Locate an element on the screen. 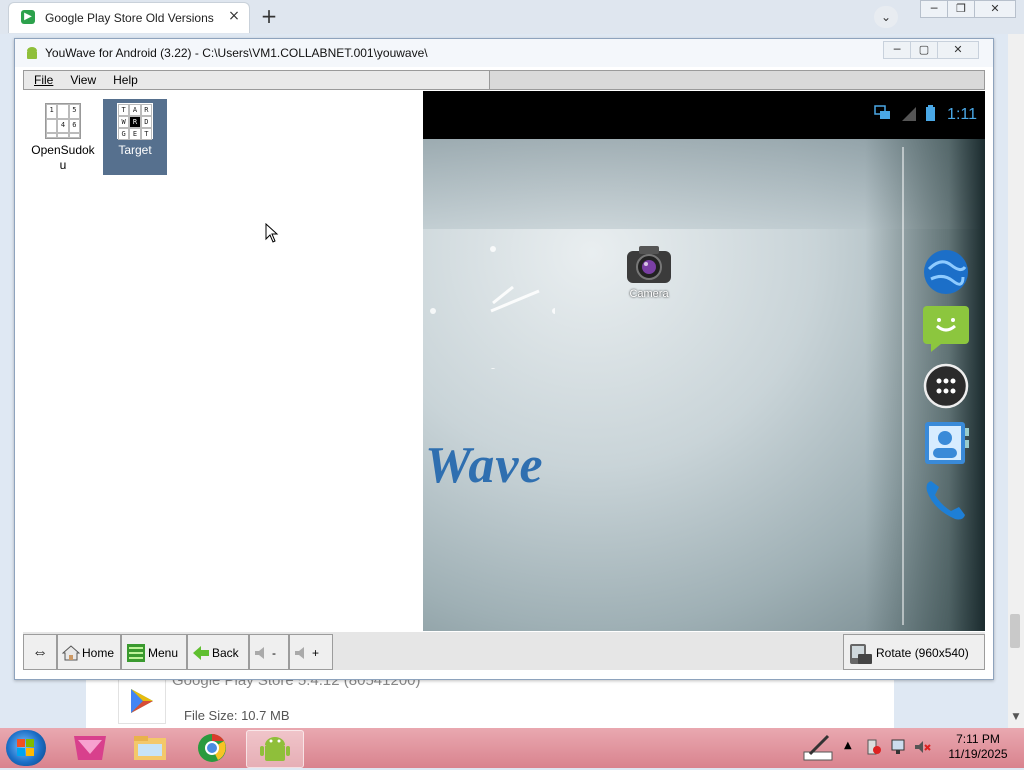 This screenshot has height=770, width=1024. status-icons is located at coordinates (901, 114).